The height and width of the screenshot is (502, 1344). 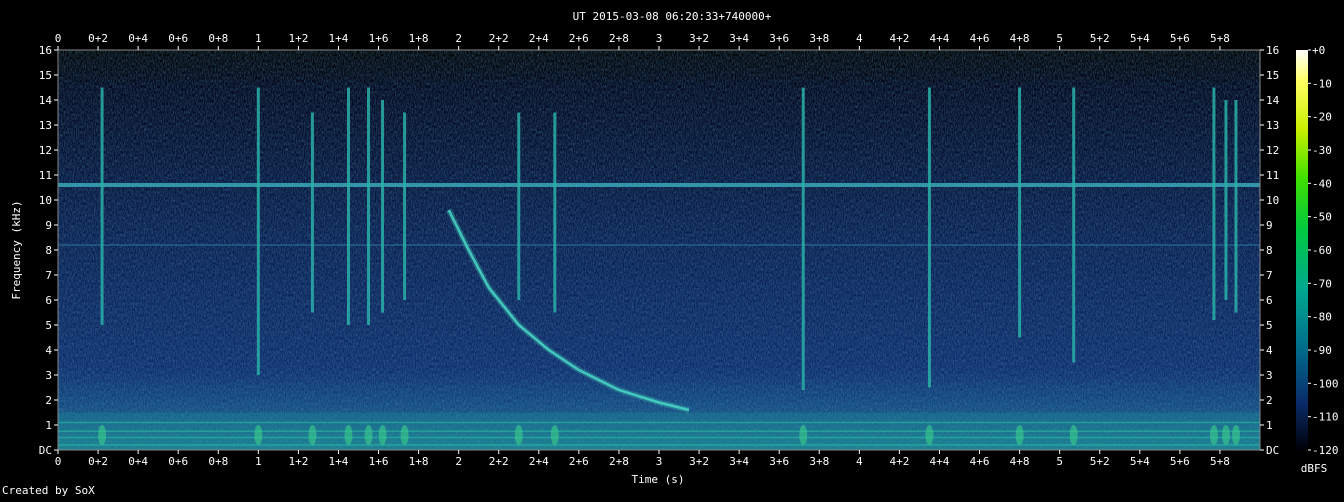 What do you see at coordinates (48, 490) in the screenshot?
I see `footer-credit: Created by SoX` at bounding box center [48, 490].